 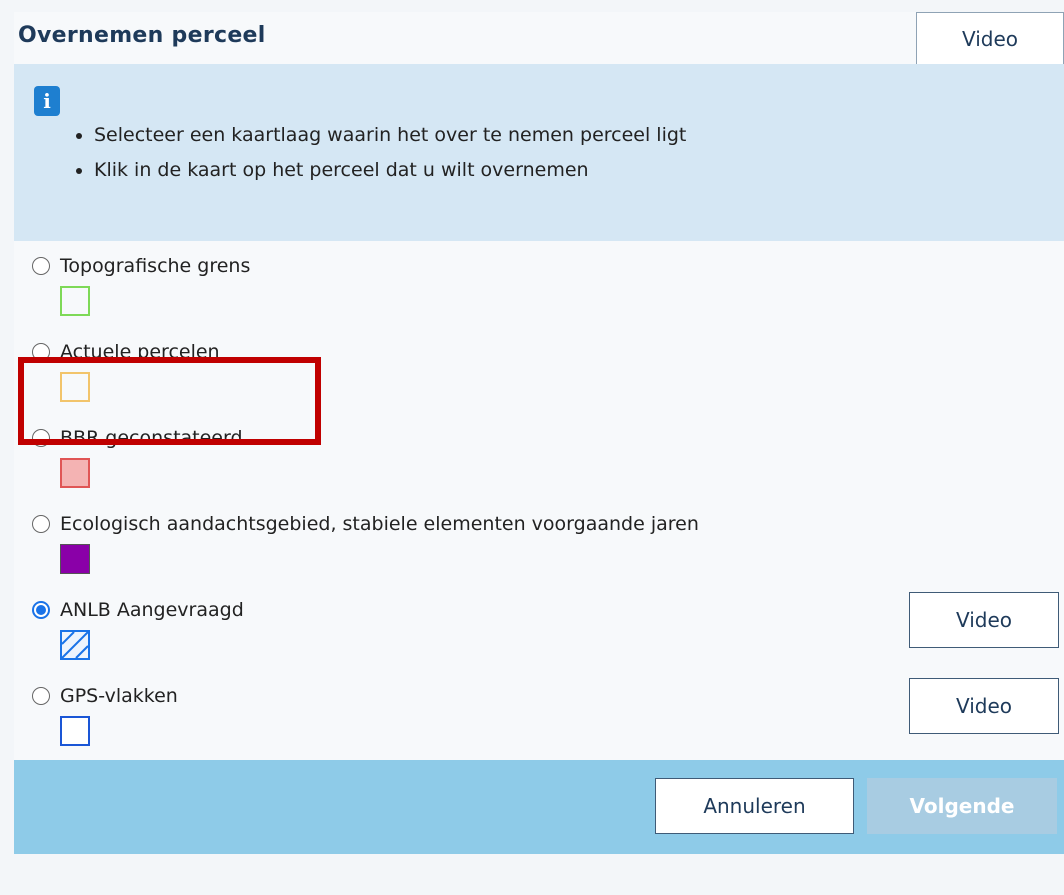 What do you see at coordinates (155, 266) in the screenshot?
I see `layer-option-label: Topografische grens` at bounding box center [155, 266].